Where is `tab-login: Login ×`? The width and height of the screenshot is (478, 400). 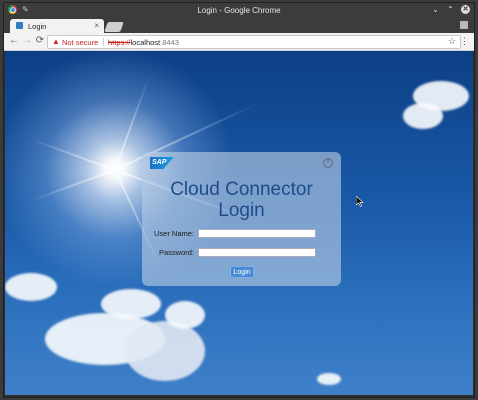
tab-login: Login × is located at coordinates (57, 26).